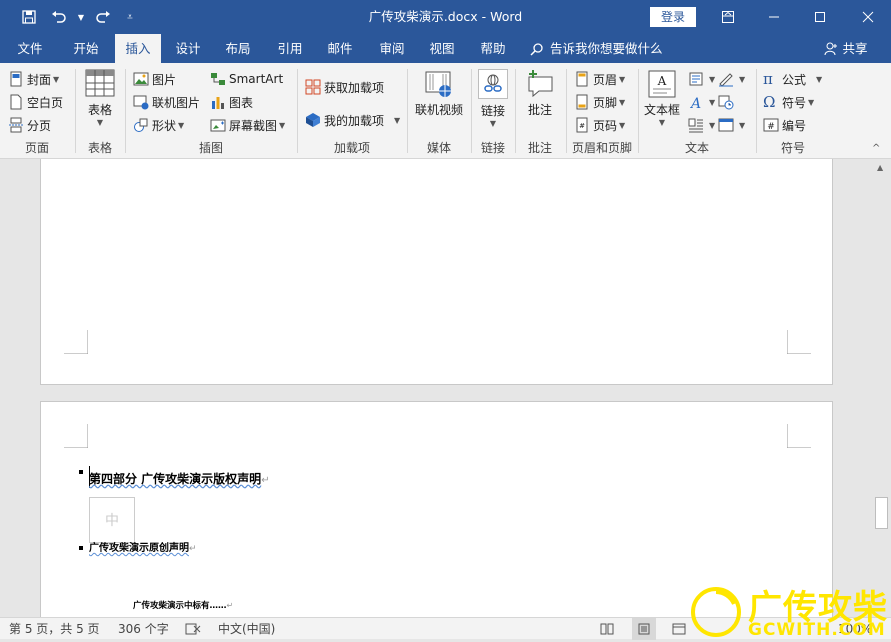 This screenshot has height=642, width=891. What do you see at coordinates (445, 17) in the screenshot?
I see `title-bar: ▼ ⩡ 广传攻柴演示.docx - Word 登录` at bounding box center [445, 17].